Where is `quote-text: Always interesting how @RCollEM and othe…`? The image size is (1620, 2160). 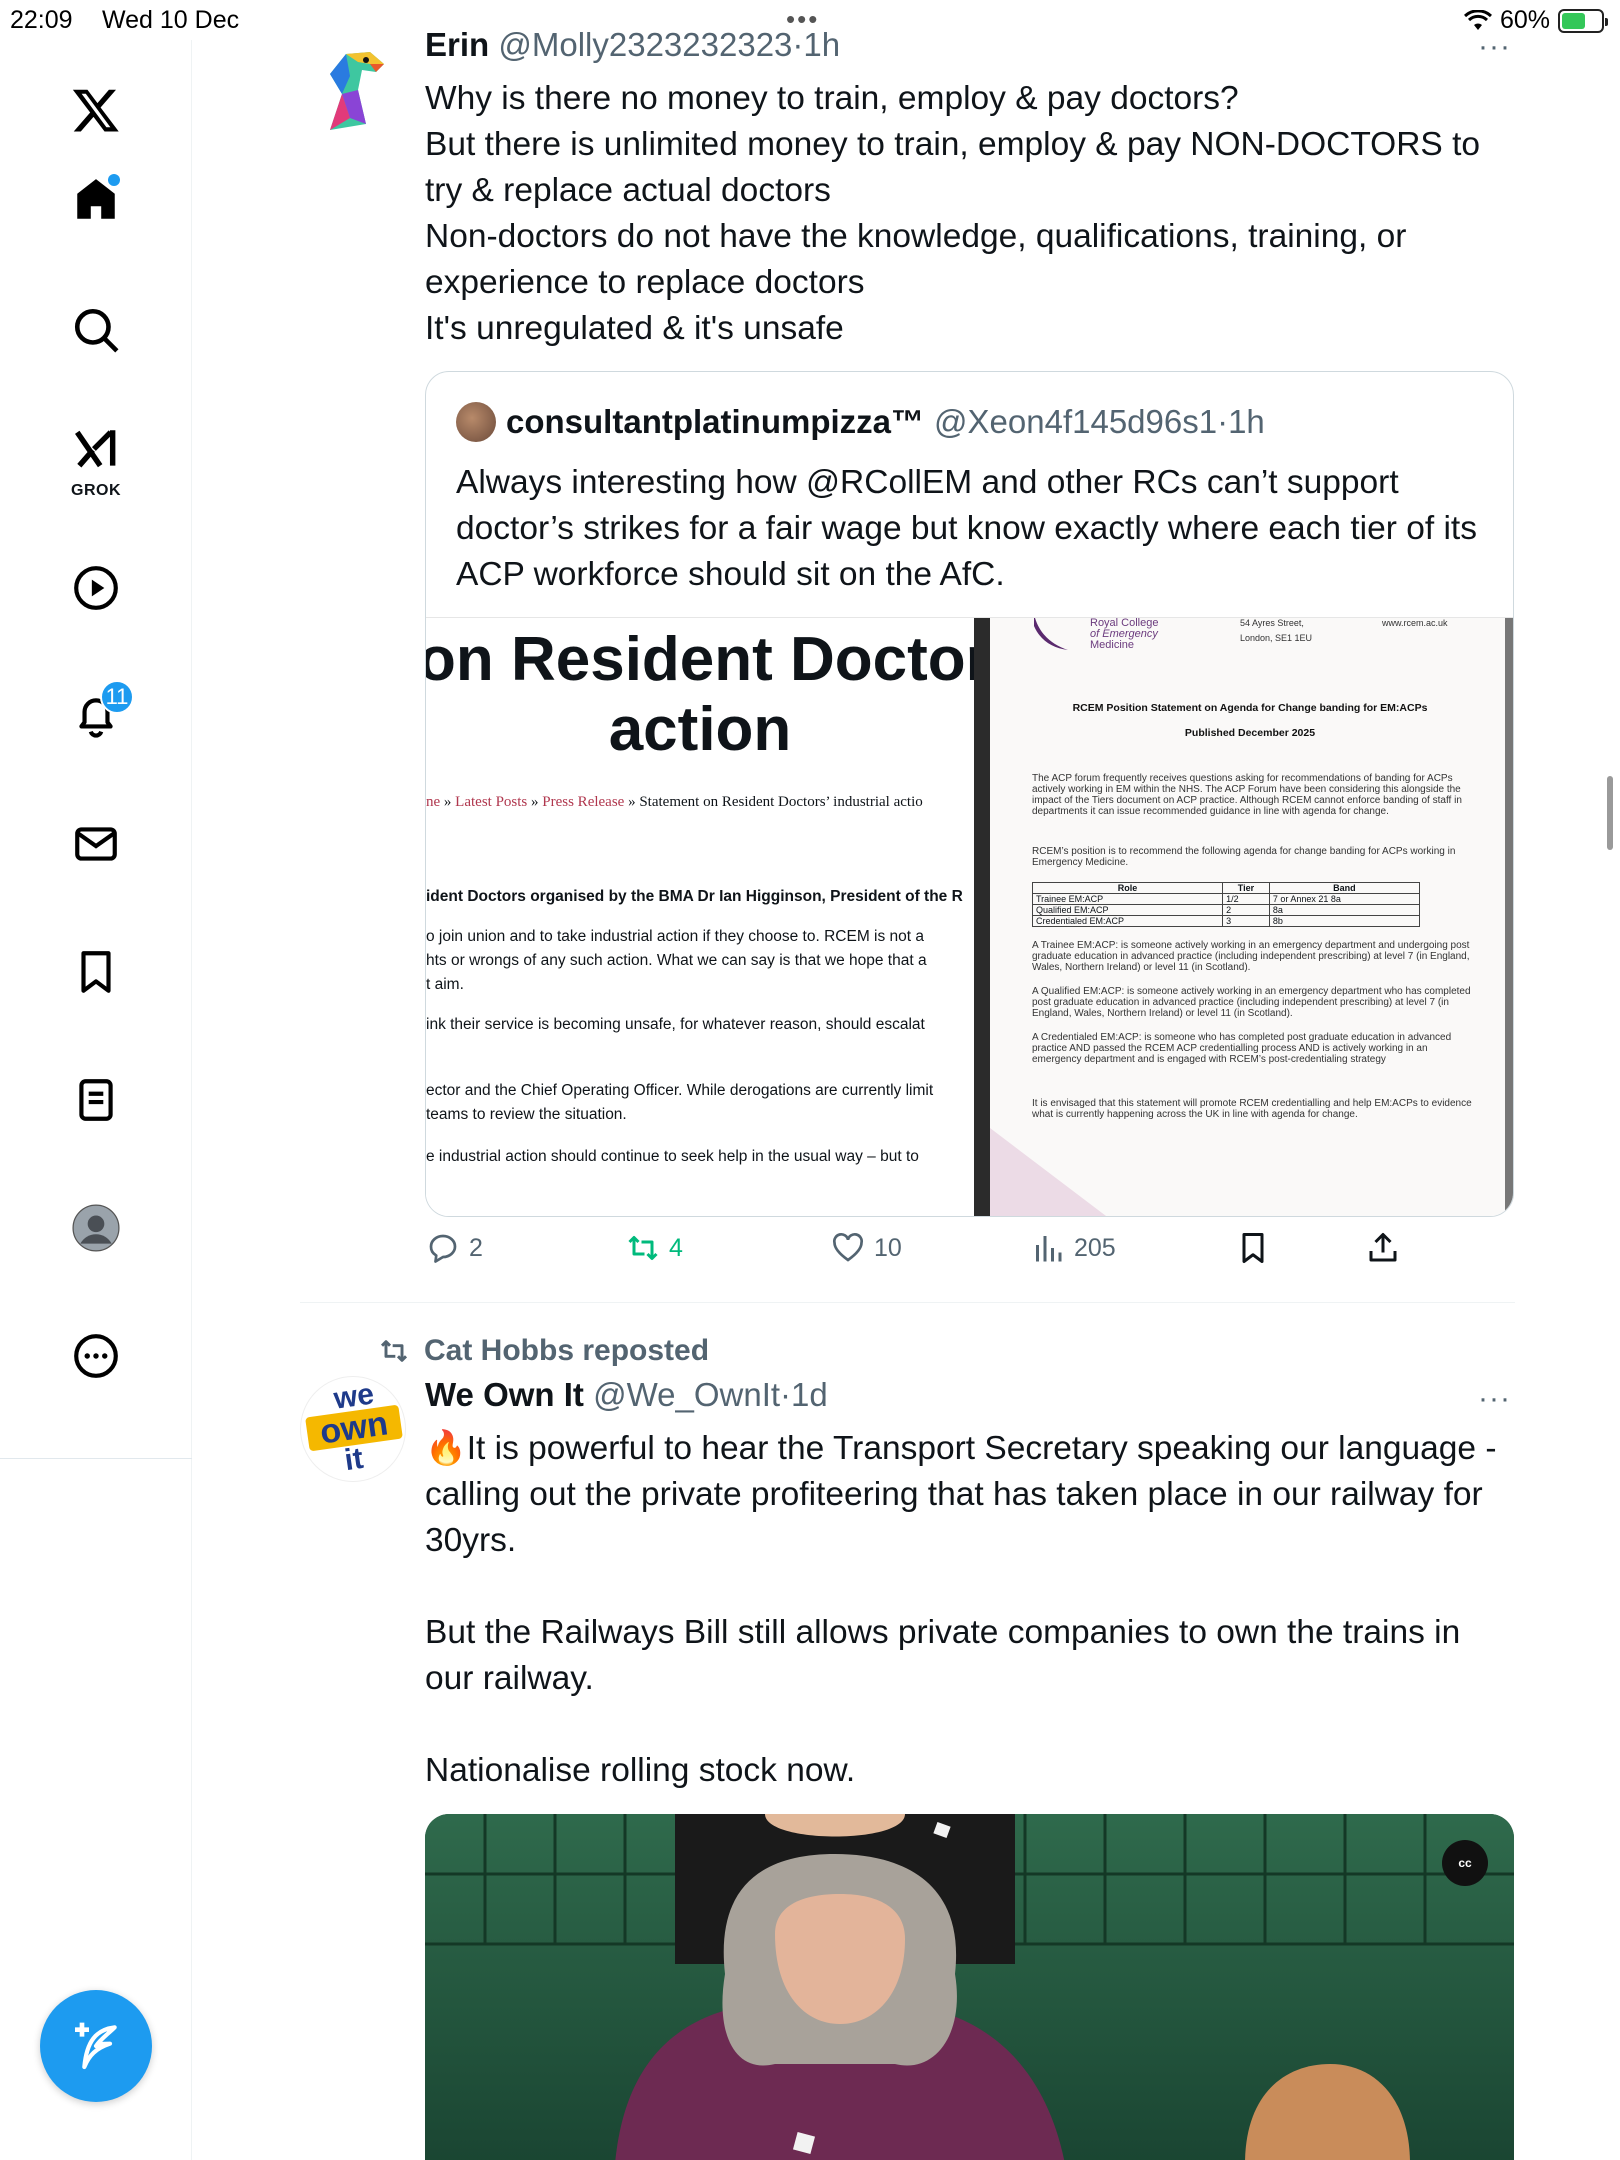 quote-text: Always interesting how @RCollEM and othe… is located at coordinates (966, 528).